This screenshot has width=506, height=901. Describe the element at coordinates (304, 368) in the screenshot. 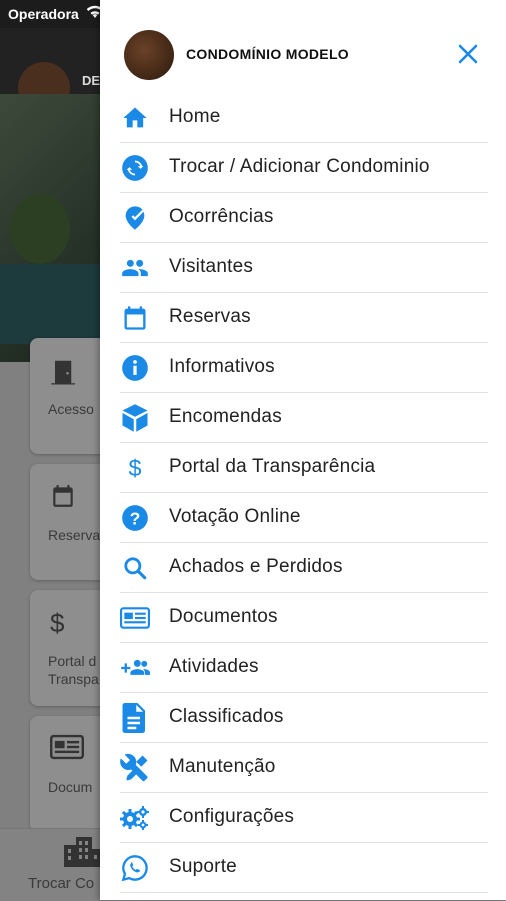

I see `menu-item-informativos: Informativos` at that location.